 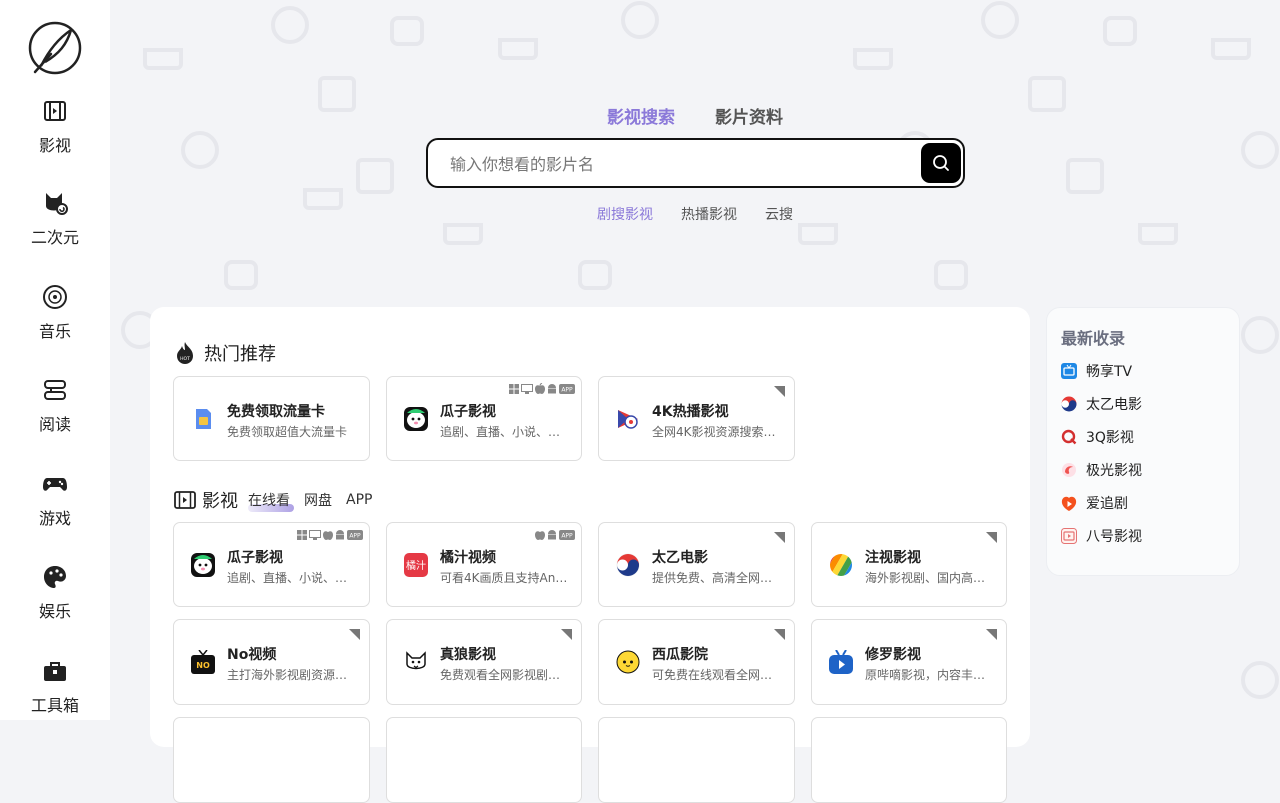 What do you see at coordinates (1069, 536) in the screenshot?
I see `bahao-icon` at bounding box center [1069, 536].